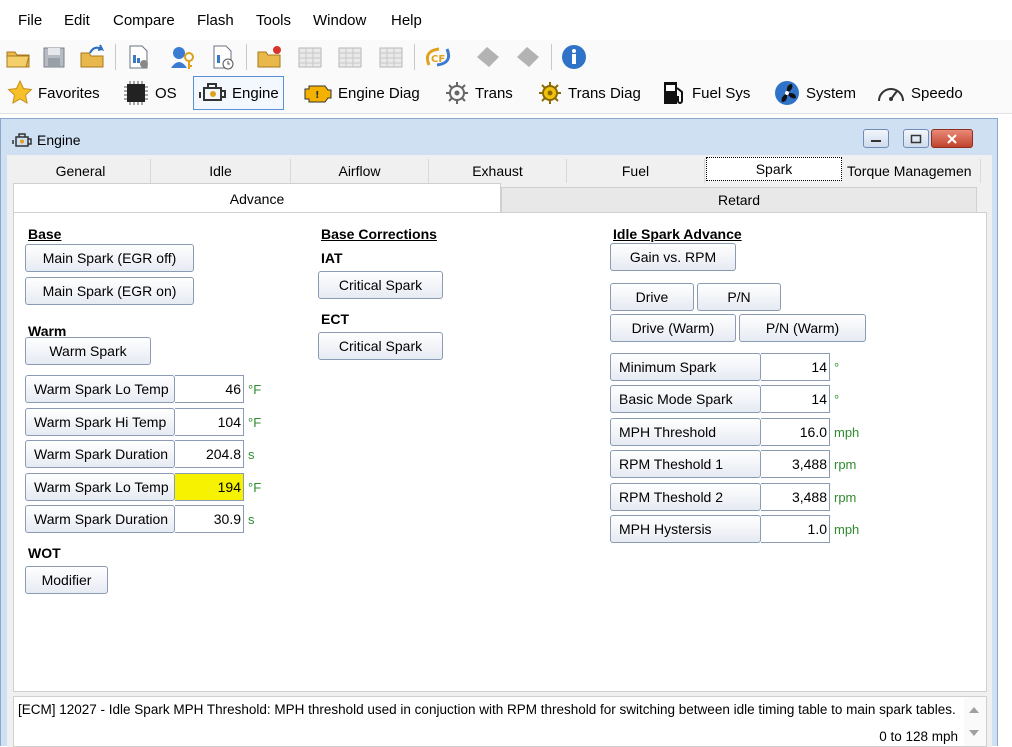 This screenshot has width=1012, height=747. Describe the element at coordinates (59, 140) in the screenshot. I see `window-title-text: Engine` at that location.